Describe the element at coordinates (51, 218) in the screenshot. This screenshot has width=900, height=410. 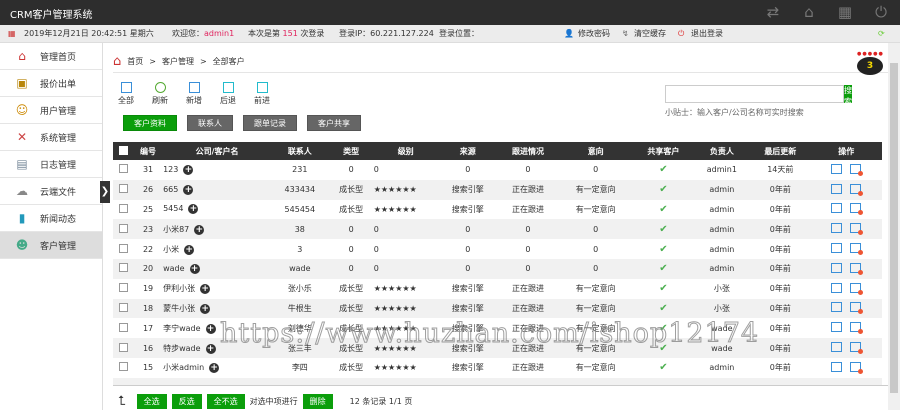
I see `sidebar-item-6: ▮ 新闻动态` at that location.